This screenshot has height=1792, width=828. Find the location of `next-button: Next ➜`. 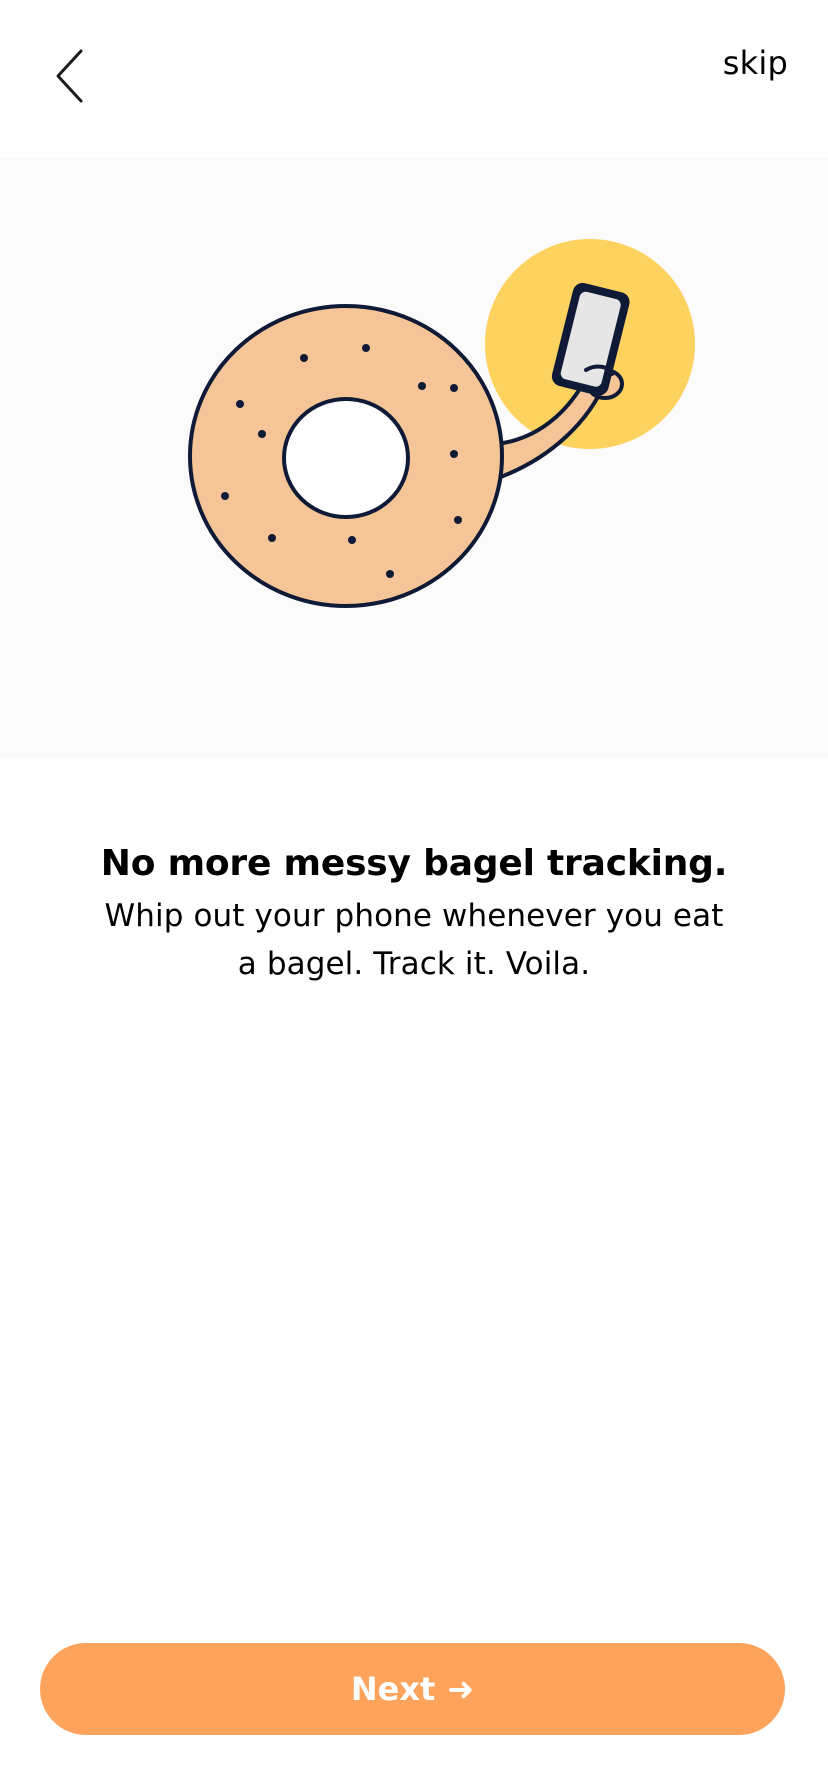

next-button: Next ➜ is located at coordinates (412, 1689).